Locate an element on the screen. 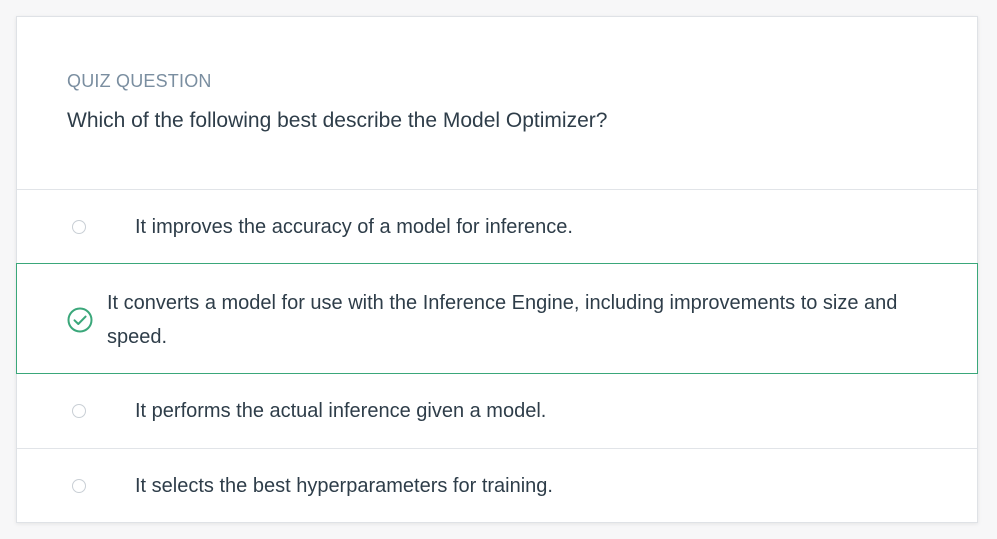 Image resolution: width=997 pixels, height=539 pixels. check-circle-icon is located at coordinates (80, 320).